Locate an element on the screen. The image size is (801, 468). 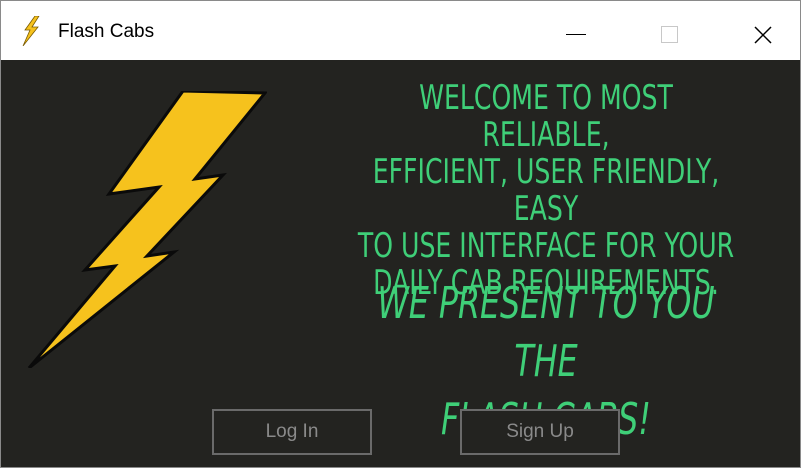
minimize-button is located at coordinates (576, 30).